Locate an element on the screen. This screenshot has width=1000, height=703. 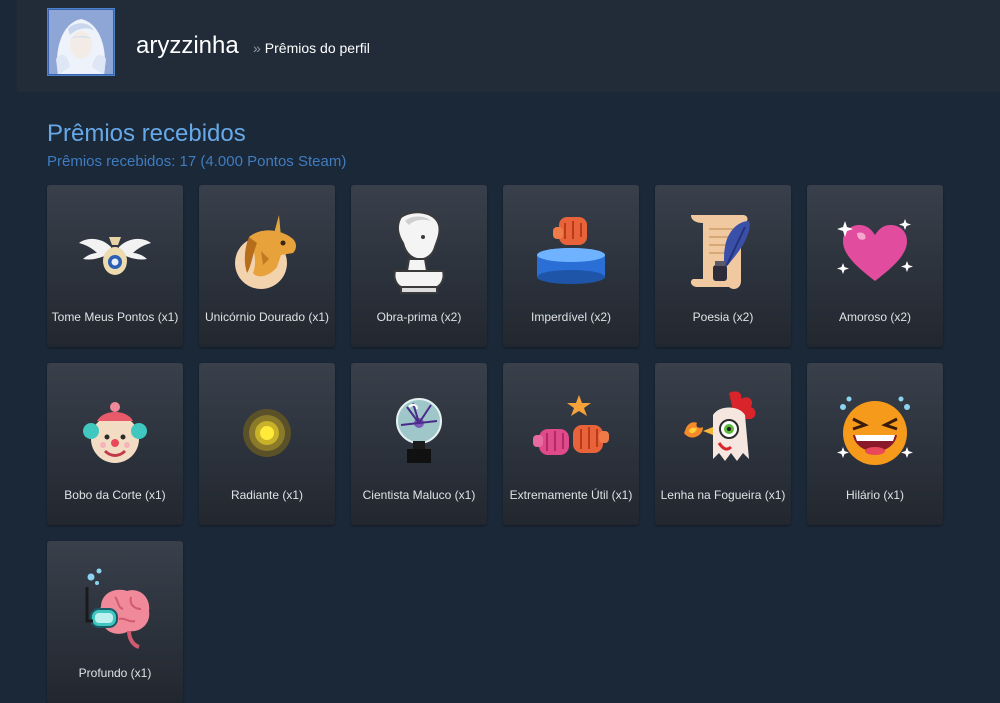
award-card-profundo: Profundo (x1) is located at coordinates (115, 622).